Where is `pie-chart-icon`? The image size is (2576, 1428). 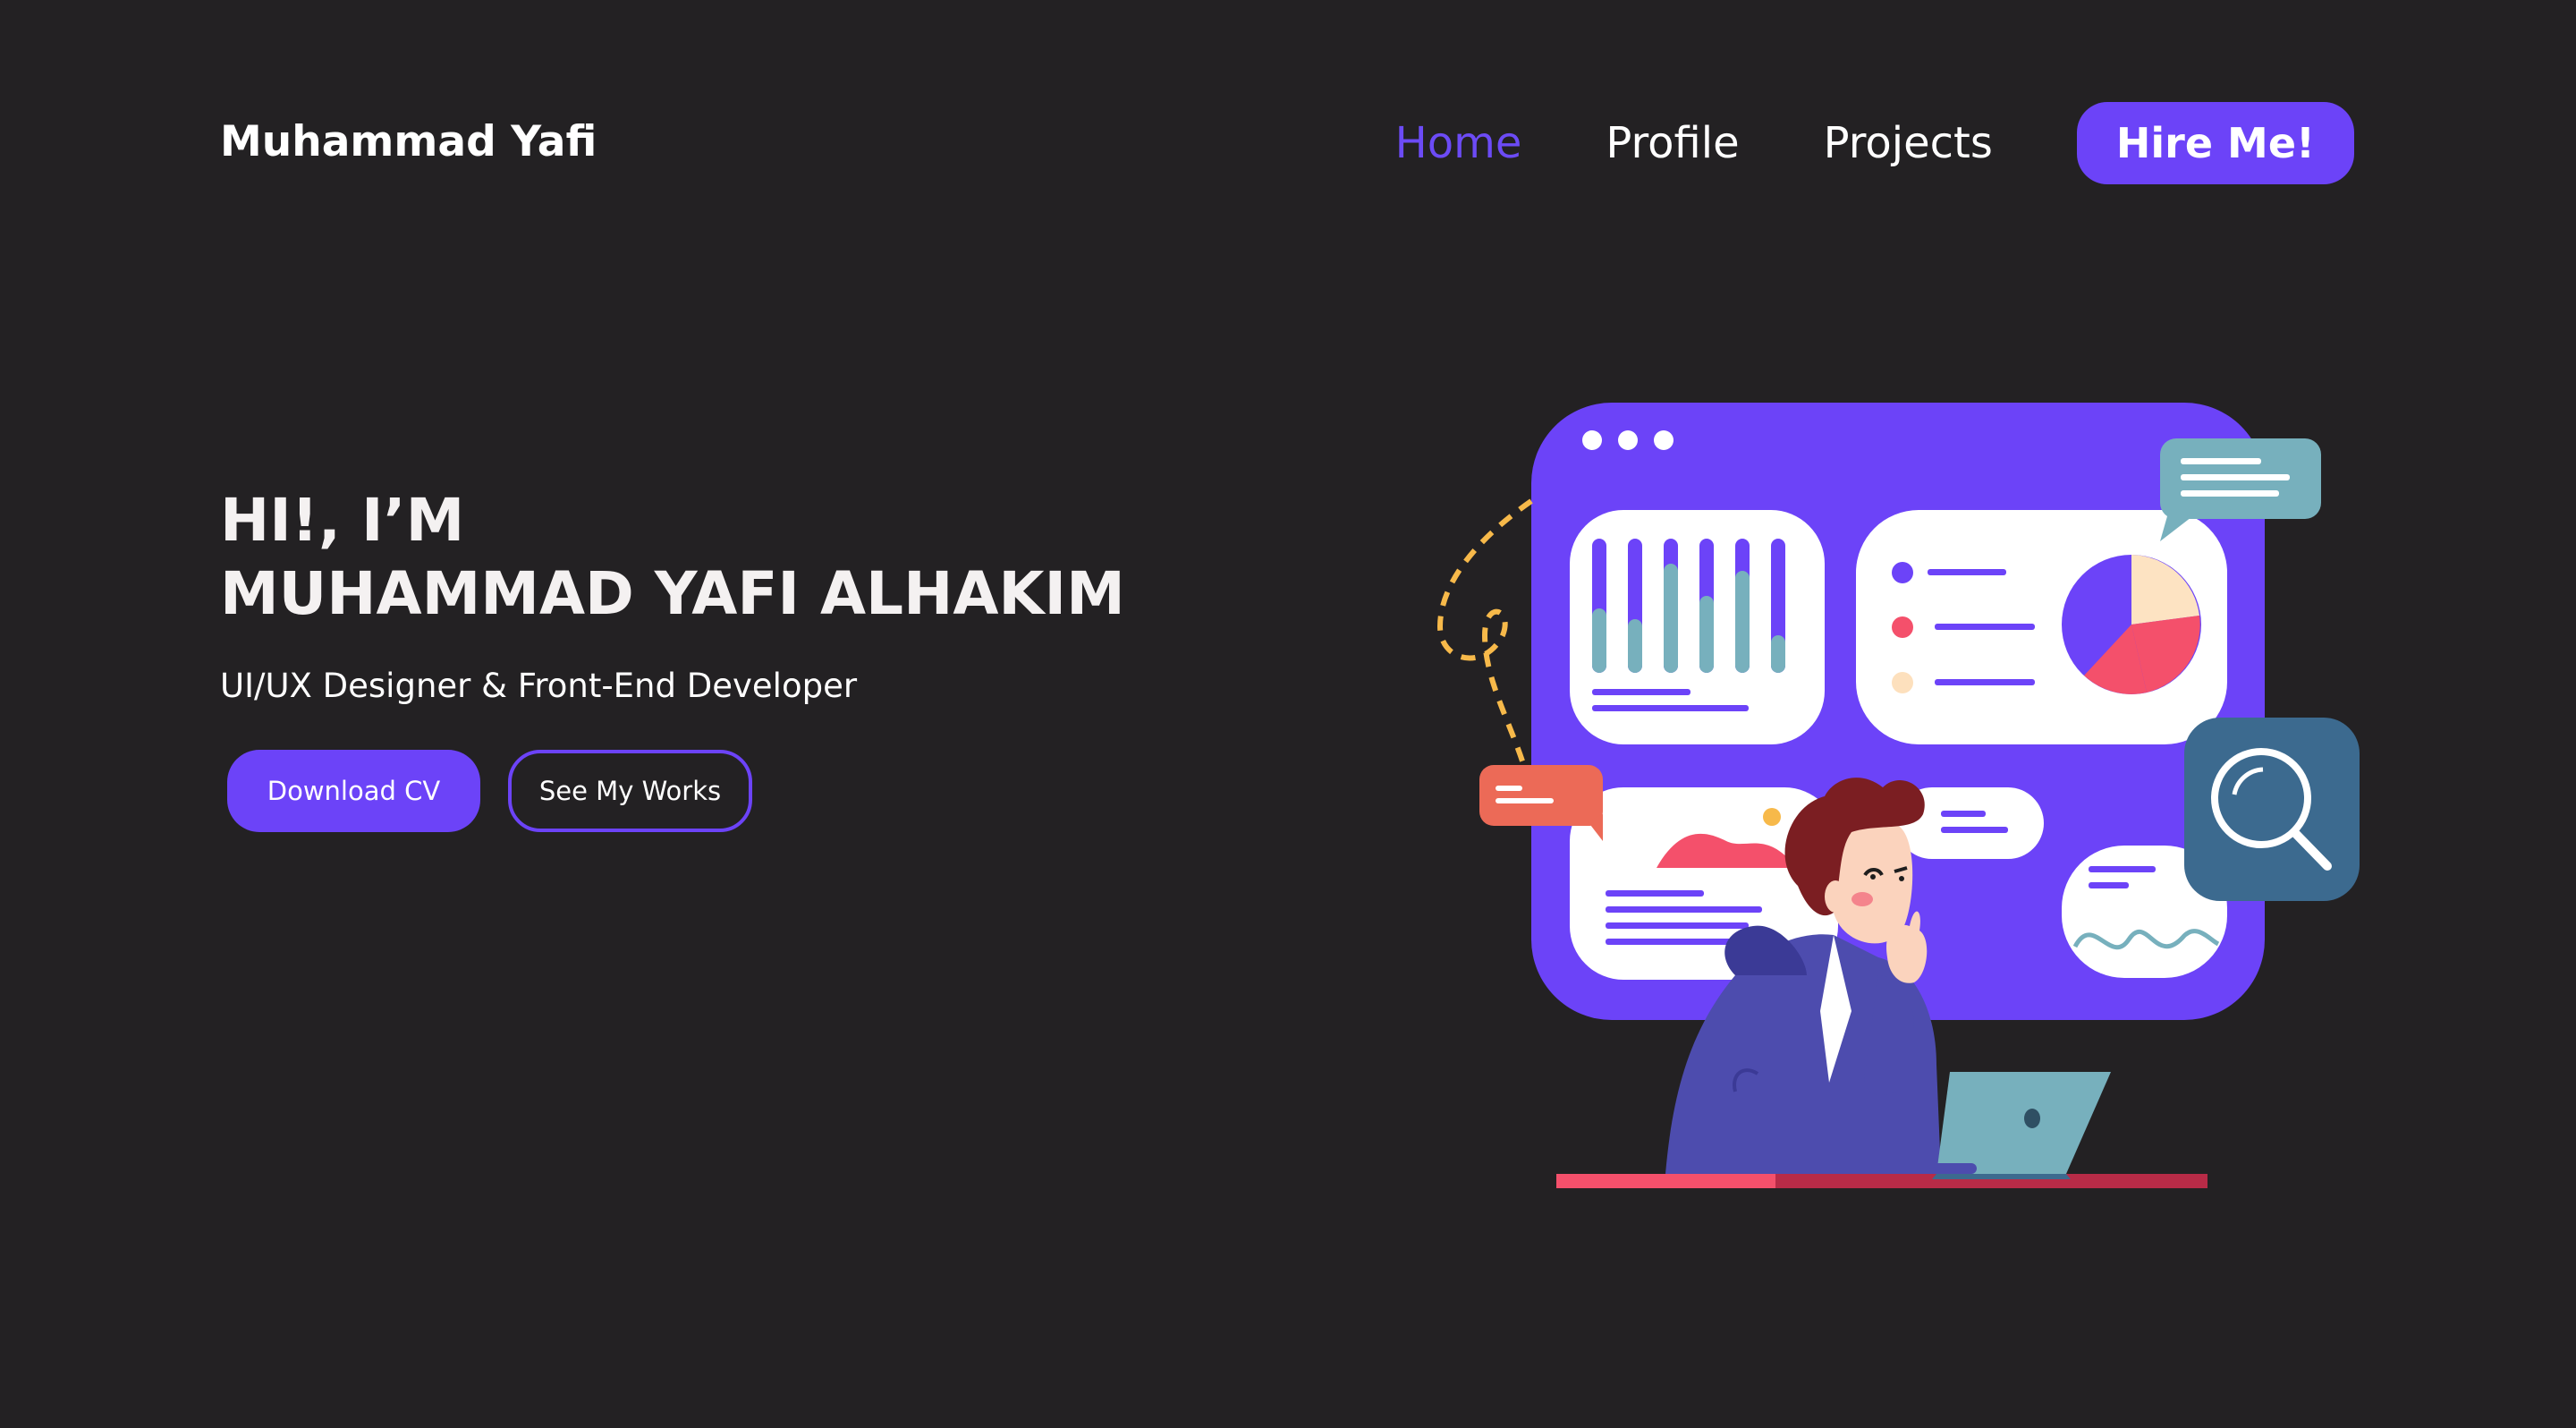 pie-chart-icon is located at coordinates (2041, 627).